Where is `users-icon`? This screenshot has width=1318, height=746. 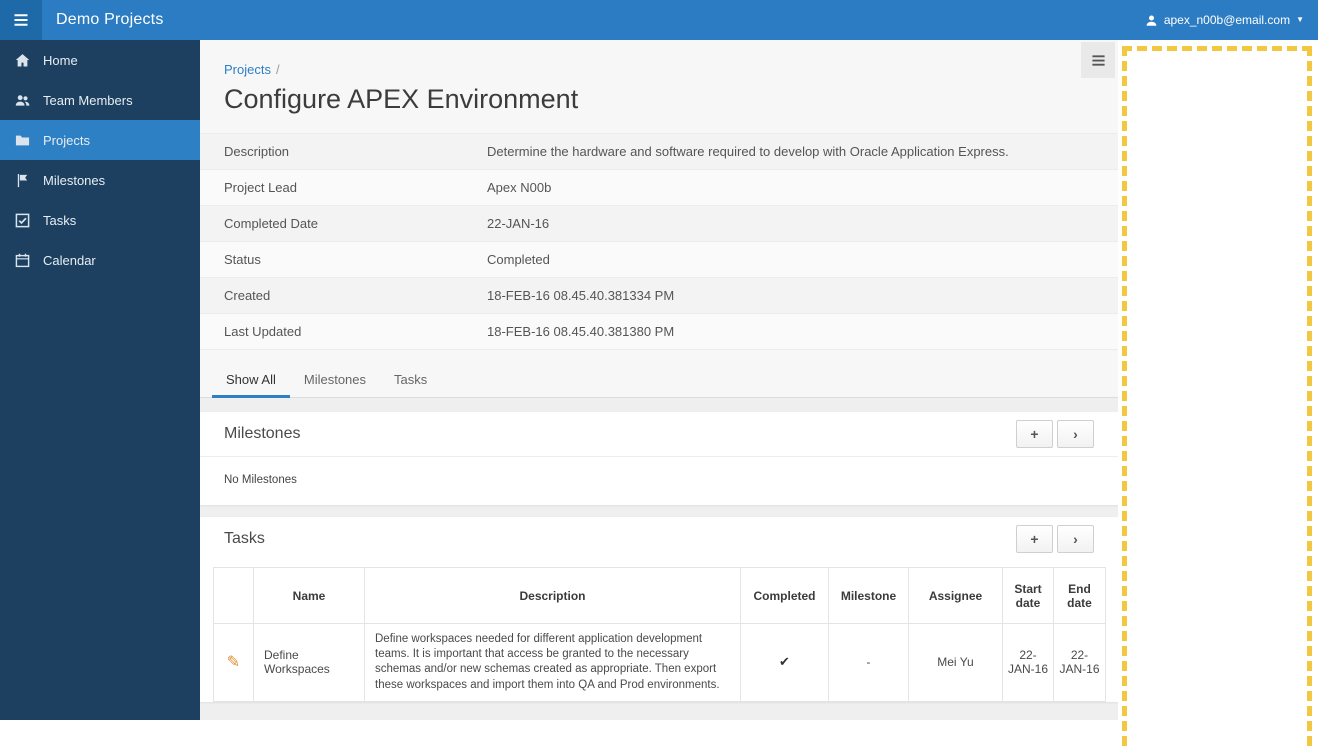 users-icon is located at coordinates (22, 100).